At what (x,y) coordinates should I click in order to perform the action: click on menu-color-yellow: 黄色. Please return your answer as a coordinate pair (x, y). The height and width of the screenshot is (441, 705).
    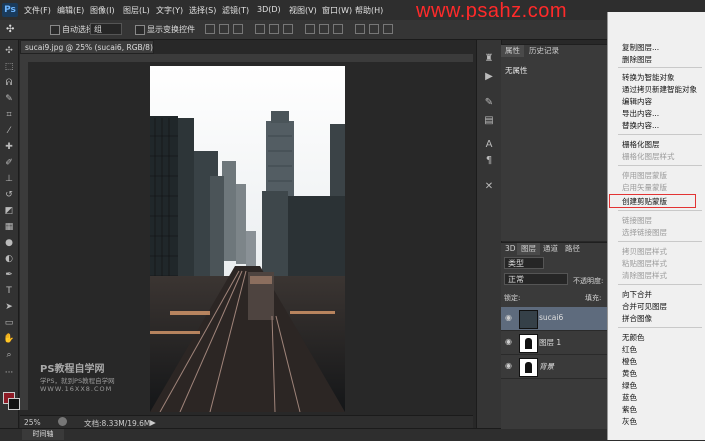
    Looking at the image, I should click on (629, 373).